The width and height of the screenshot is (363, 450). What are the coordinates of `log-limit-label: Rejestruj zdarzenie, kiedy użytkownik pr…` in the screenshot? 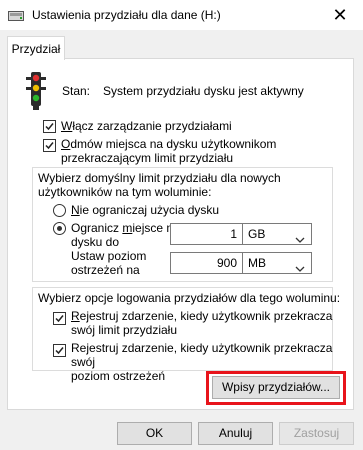 It's located at (202, 323).